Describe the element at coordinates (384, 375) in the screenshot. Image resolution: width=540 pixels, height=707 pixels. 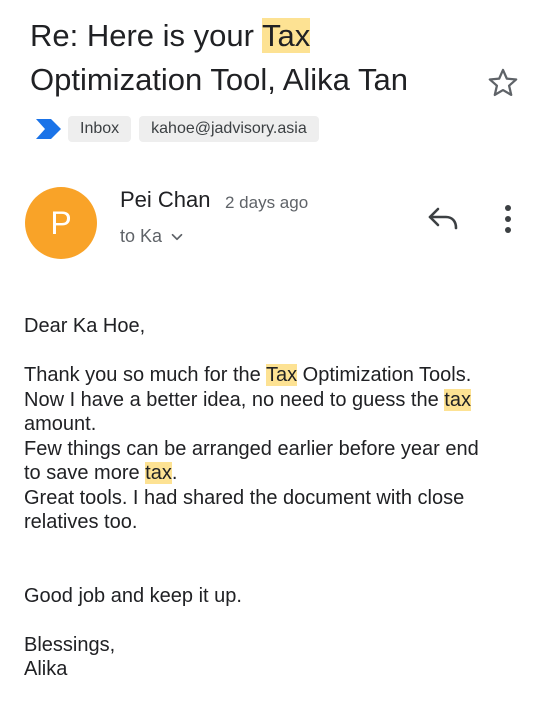
I see `body-text: Optimization Tools.` at that location.